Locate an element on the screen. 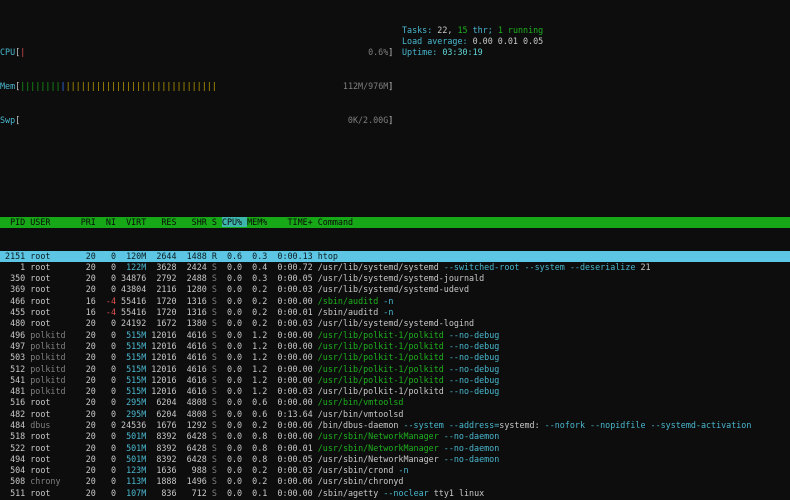  command-cell: --no-debug is located at coordinates (471, 391).